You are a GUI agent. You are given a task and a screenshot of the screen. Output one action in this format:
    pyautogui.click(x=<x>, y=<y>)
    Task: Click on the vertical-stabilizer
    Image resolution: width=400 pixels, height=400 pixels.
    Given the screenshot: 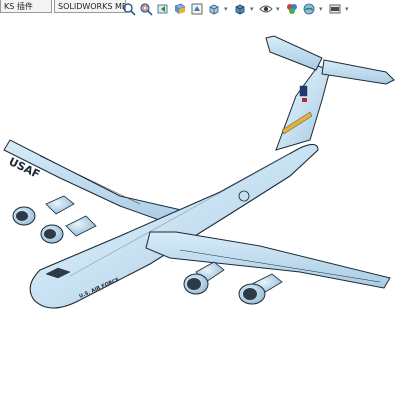 What is the action you would take?
    pyautogui.click(x=303, y=108)
    